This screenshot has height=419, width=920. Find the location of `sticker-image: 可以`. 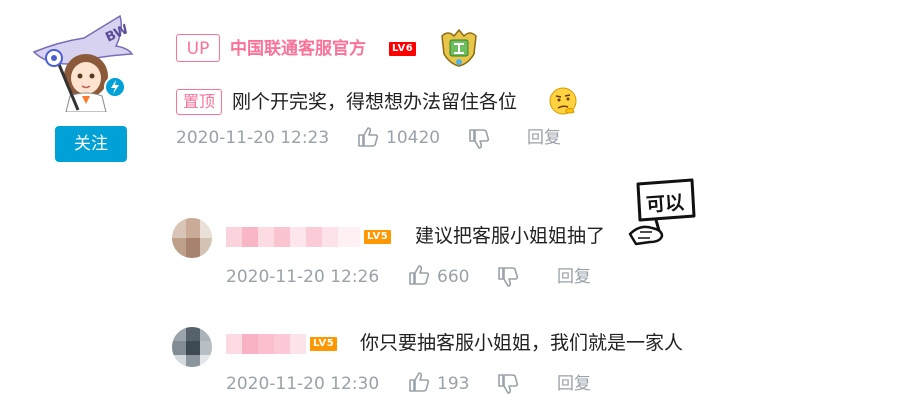

sticker-image: 可以 is located at coordinates (660, 213).